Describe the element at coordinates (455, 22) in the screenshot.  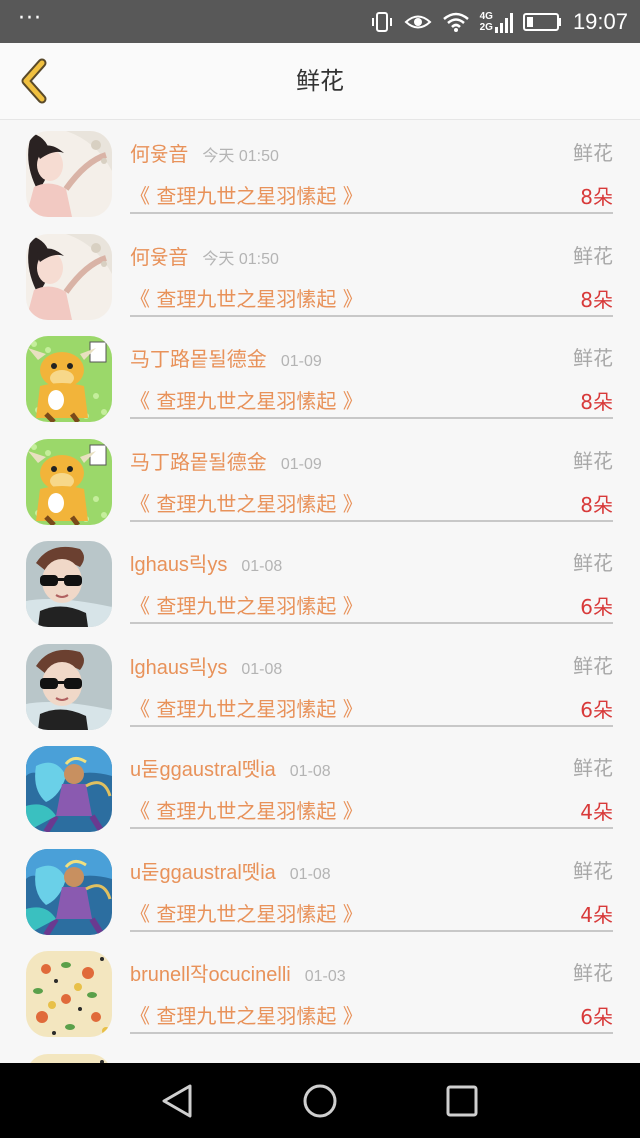
I see `wifi-icon` at that location.